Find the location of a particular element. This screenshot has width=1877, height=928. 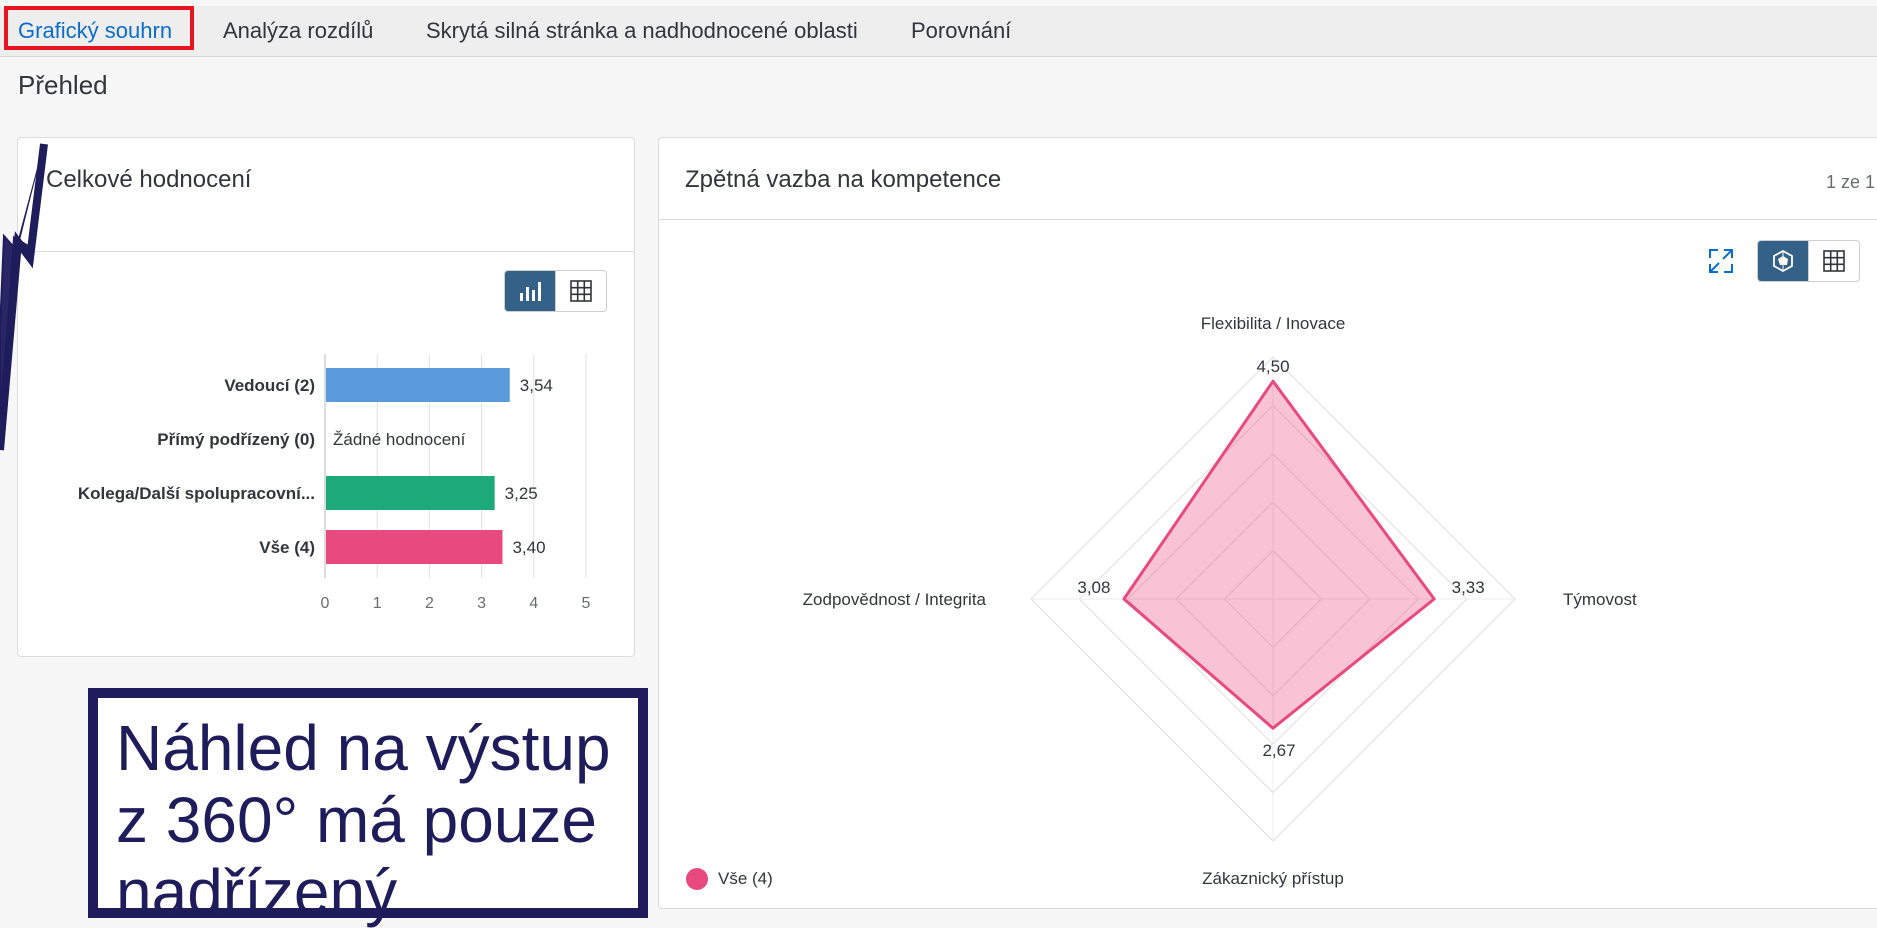

radar-series-area is located at coordinates (1279, 554).